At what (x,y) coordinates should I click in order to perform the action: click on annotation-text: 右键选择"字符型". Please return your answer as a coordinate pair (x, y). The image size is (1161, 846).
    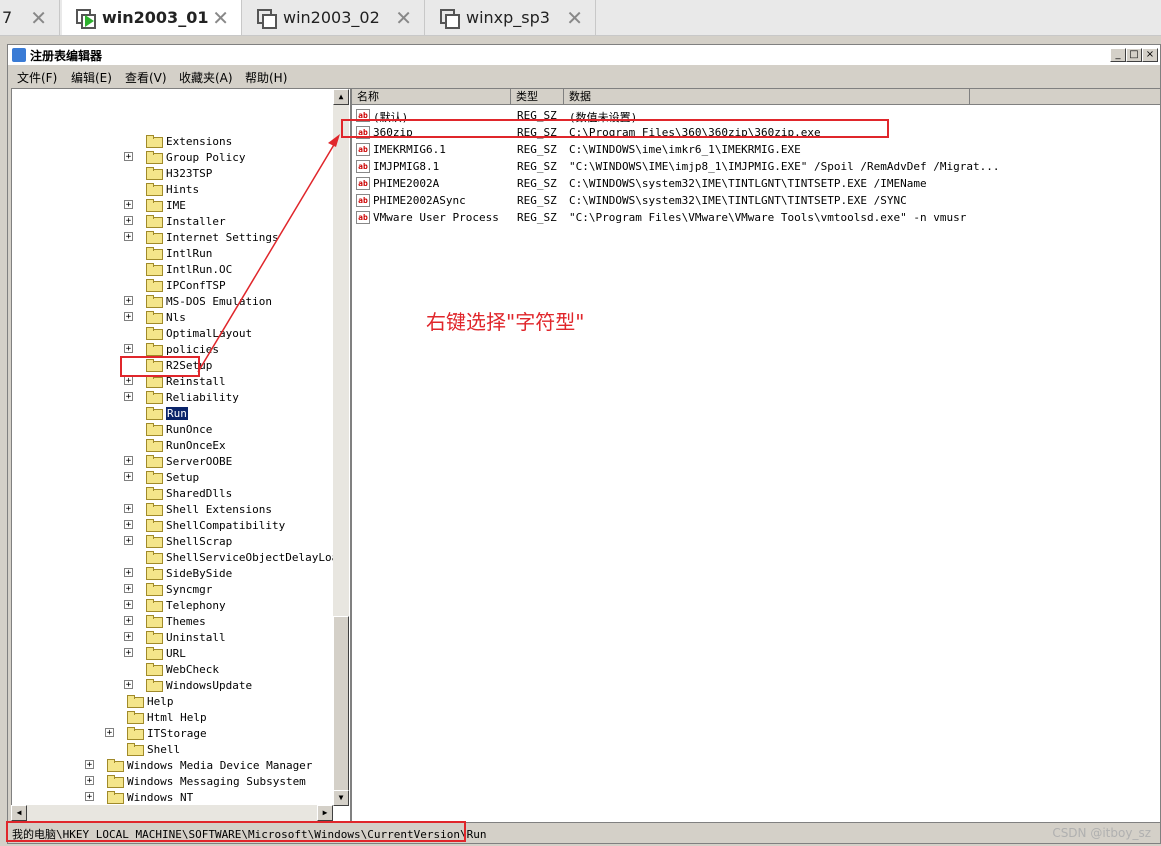
    Looking at the image, I should click on (505, 322).